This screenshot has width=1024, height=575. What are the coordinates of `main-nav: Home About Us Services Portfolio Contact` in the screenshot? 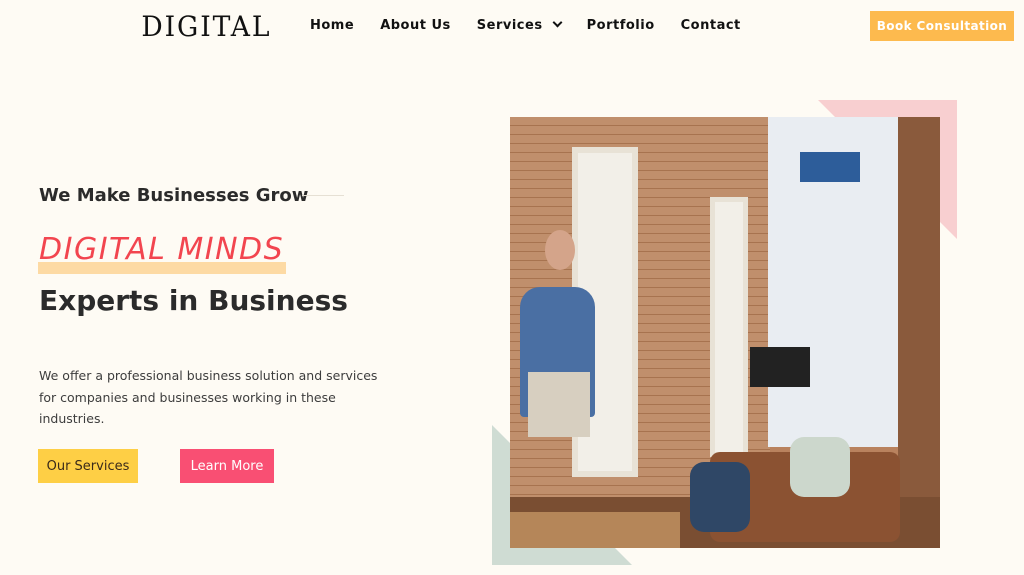 It's located at (525, 25).